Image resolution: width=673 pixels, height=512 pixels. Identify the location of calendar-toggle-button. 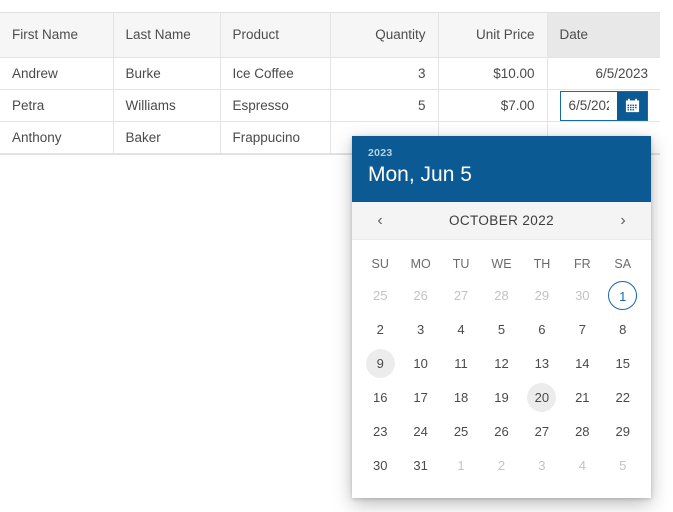
(632, 105).